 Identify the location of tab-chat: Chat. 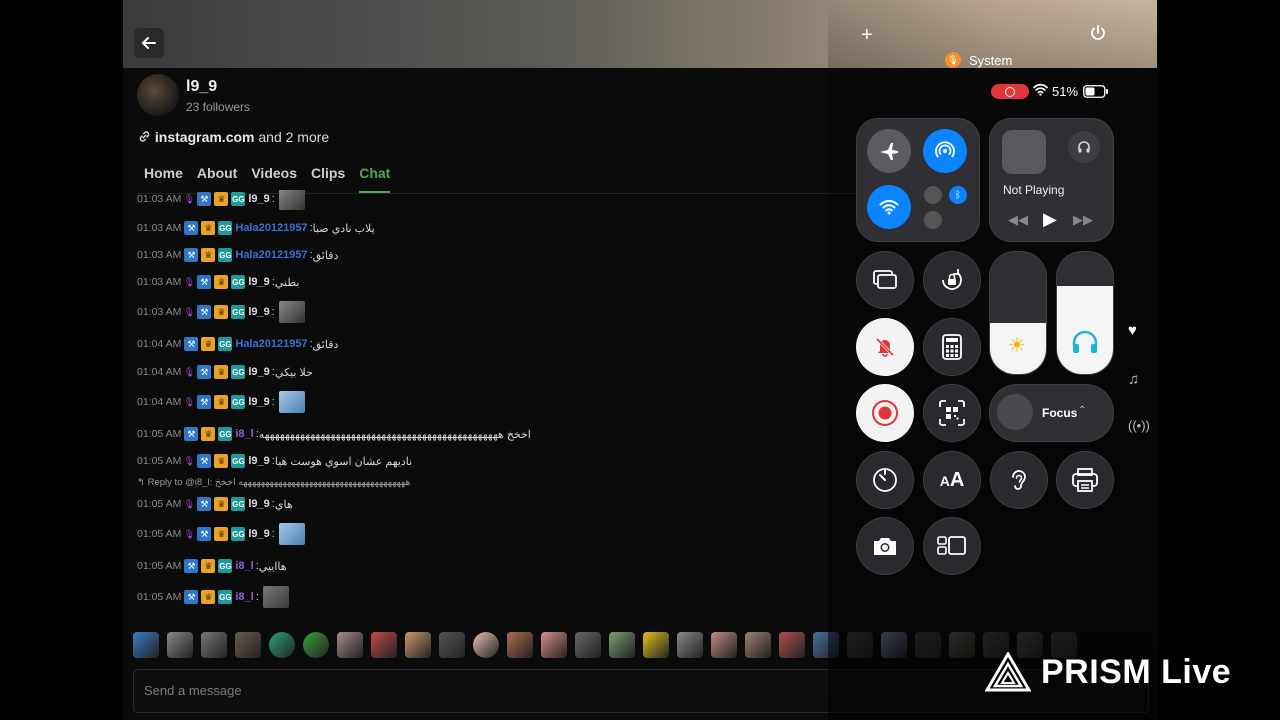
(375, 179).